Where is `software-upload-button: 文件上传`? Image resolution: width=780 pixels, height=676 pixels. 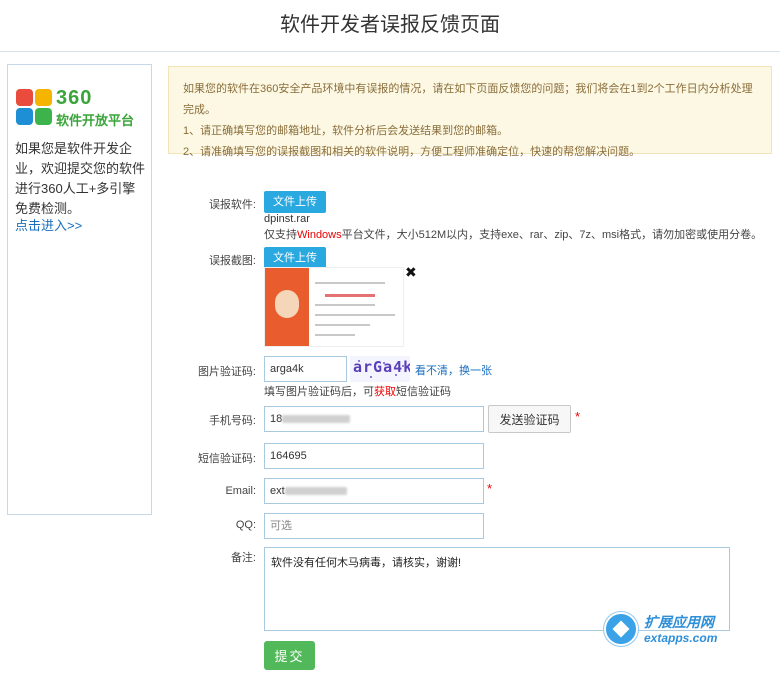
software-upload-button: 文件上传 is located at coordinates (295, 202).